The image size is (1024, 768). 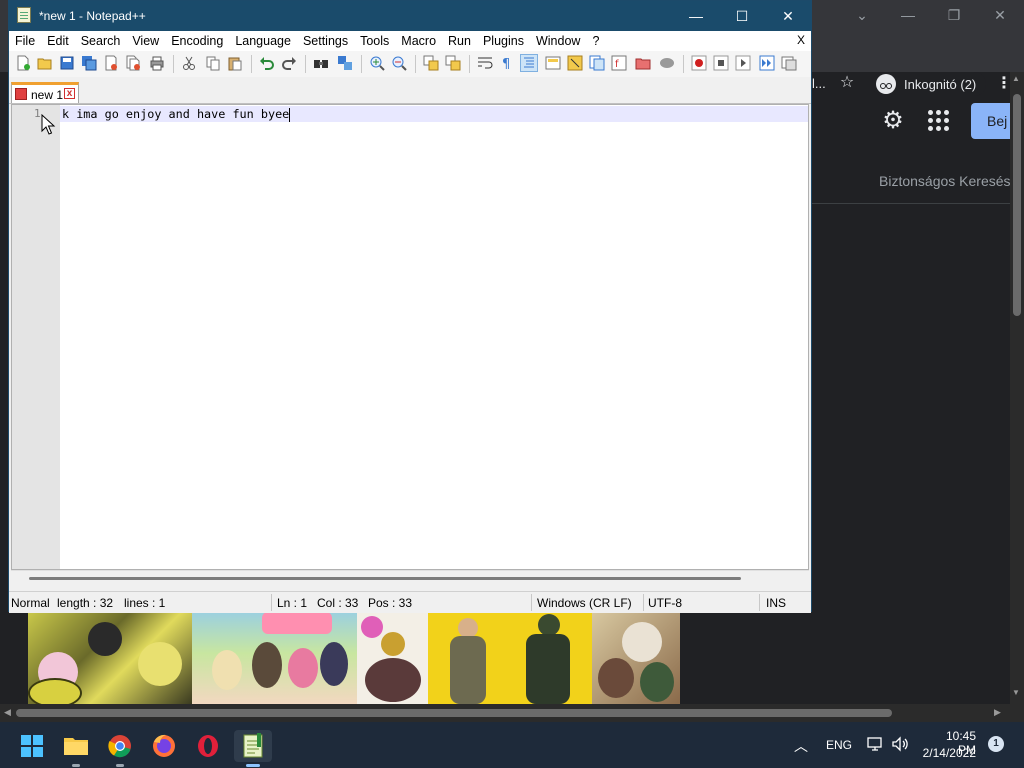 What do you see at coordinates (767, 63) in the screenshot?
I see `run-macro-multiple-icon` at bounding box center [767, 63].